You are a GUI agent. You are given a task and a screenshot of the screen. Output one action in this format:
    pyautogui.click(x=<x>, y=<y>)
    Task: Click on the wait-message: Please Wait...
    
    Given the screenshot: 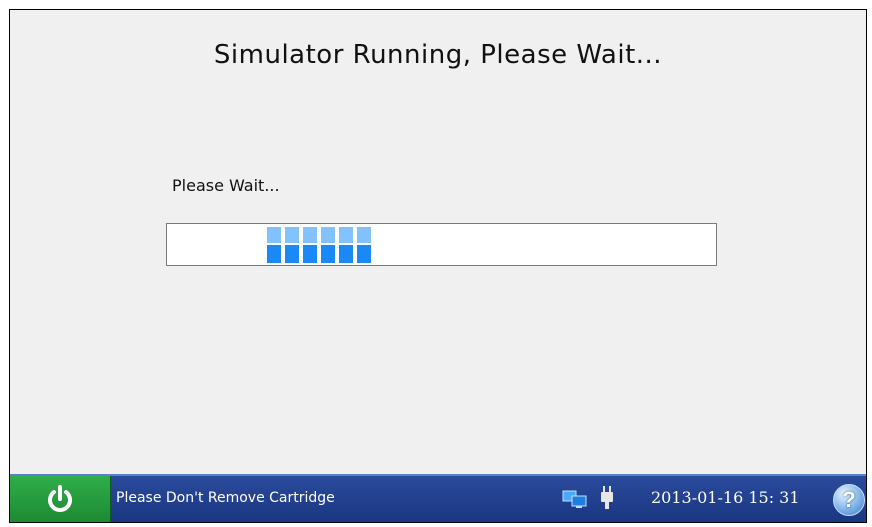 What is the action you would take?
    pyautogui.click(x=226, y=185)
    